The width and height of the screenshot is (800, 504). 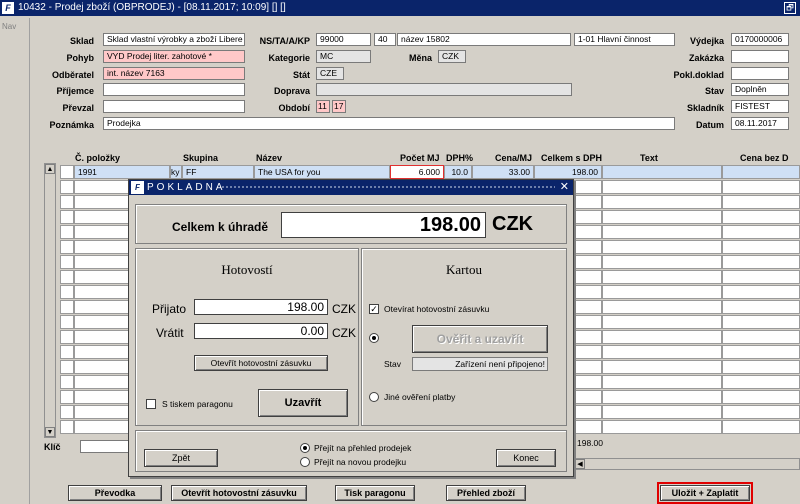 I want to click on col-header-skupina: Skupina, so click(x=200, y=158).